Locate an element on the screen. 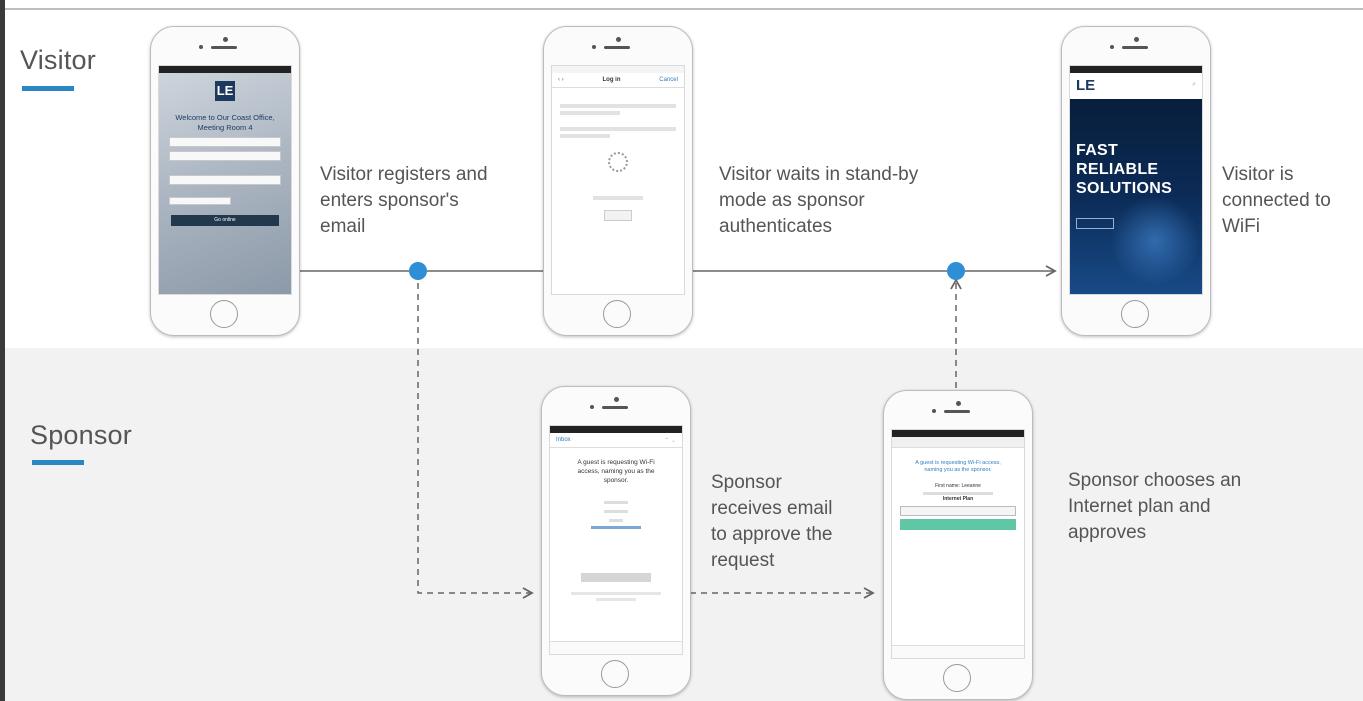 This screenshot has width=1363, height=701. phone-connected: LE ⌕ FAST RELIABLE SOLUTIONS is located at coordinates (1136, 181).